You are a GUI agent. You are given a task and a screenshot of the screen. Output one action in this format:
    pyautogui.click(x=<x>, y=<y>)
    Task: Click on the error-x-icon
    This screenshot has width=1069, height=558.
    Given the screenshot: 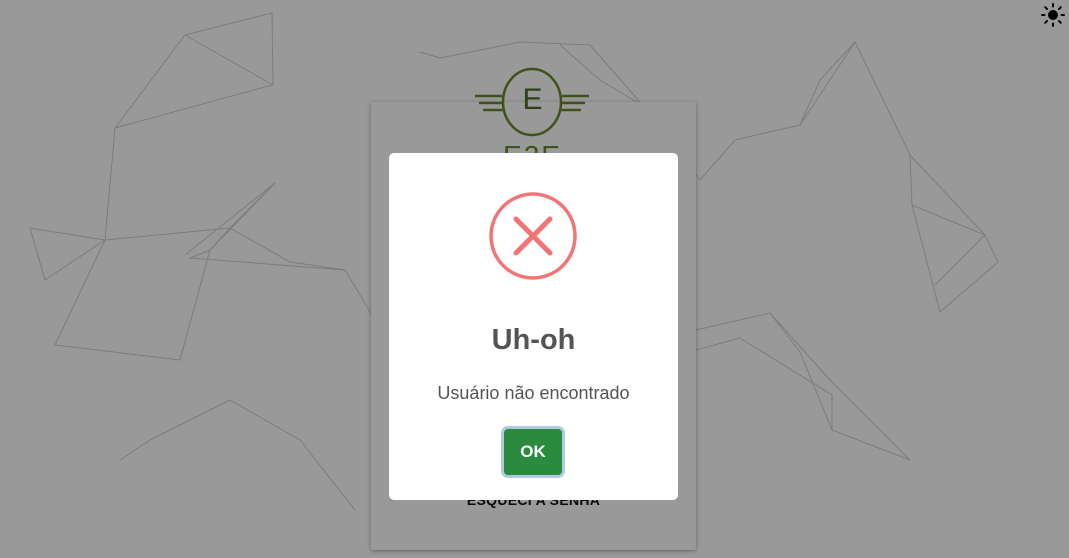 What is the action you would take?
    pyautogui.click(x=533, y=236)
    